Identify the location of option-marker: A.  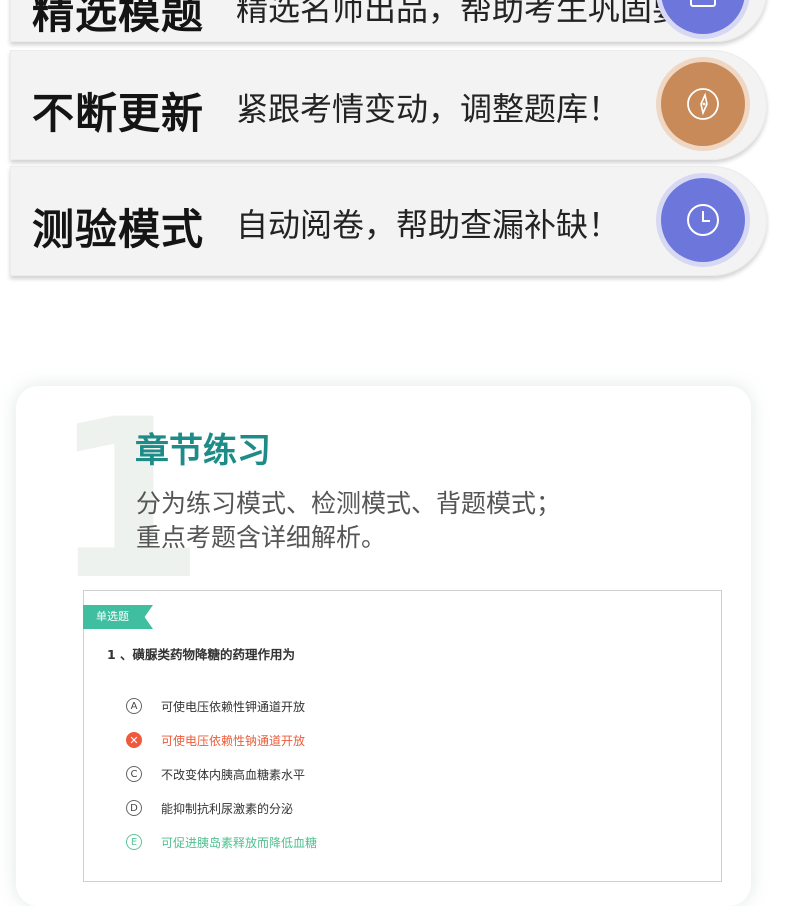
(134, 706).